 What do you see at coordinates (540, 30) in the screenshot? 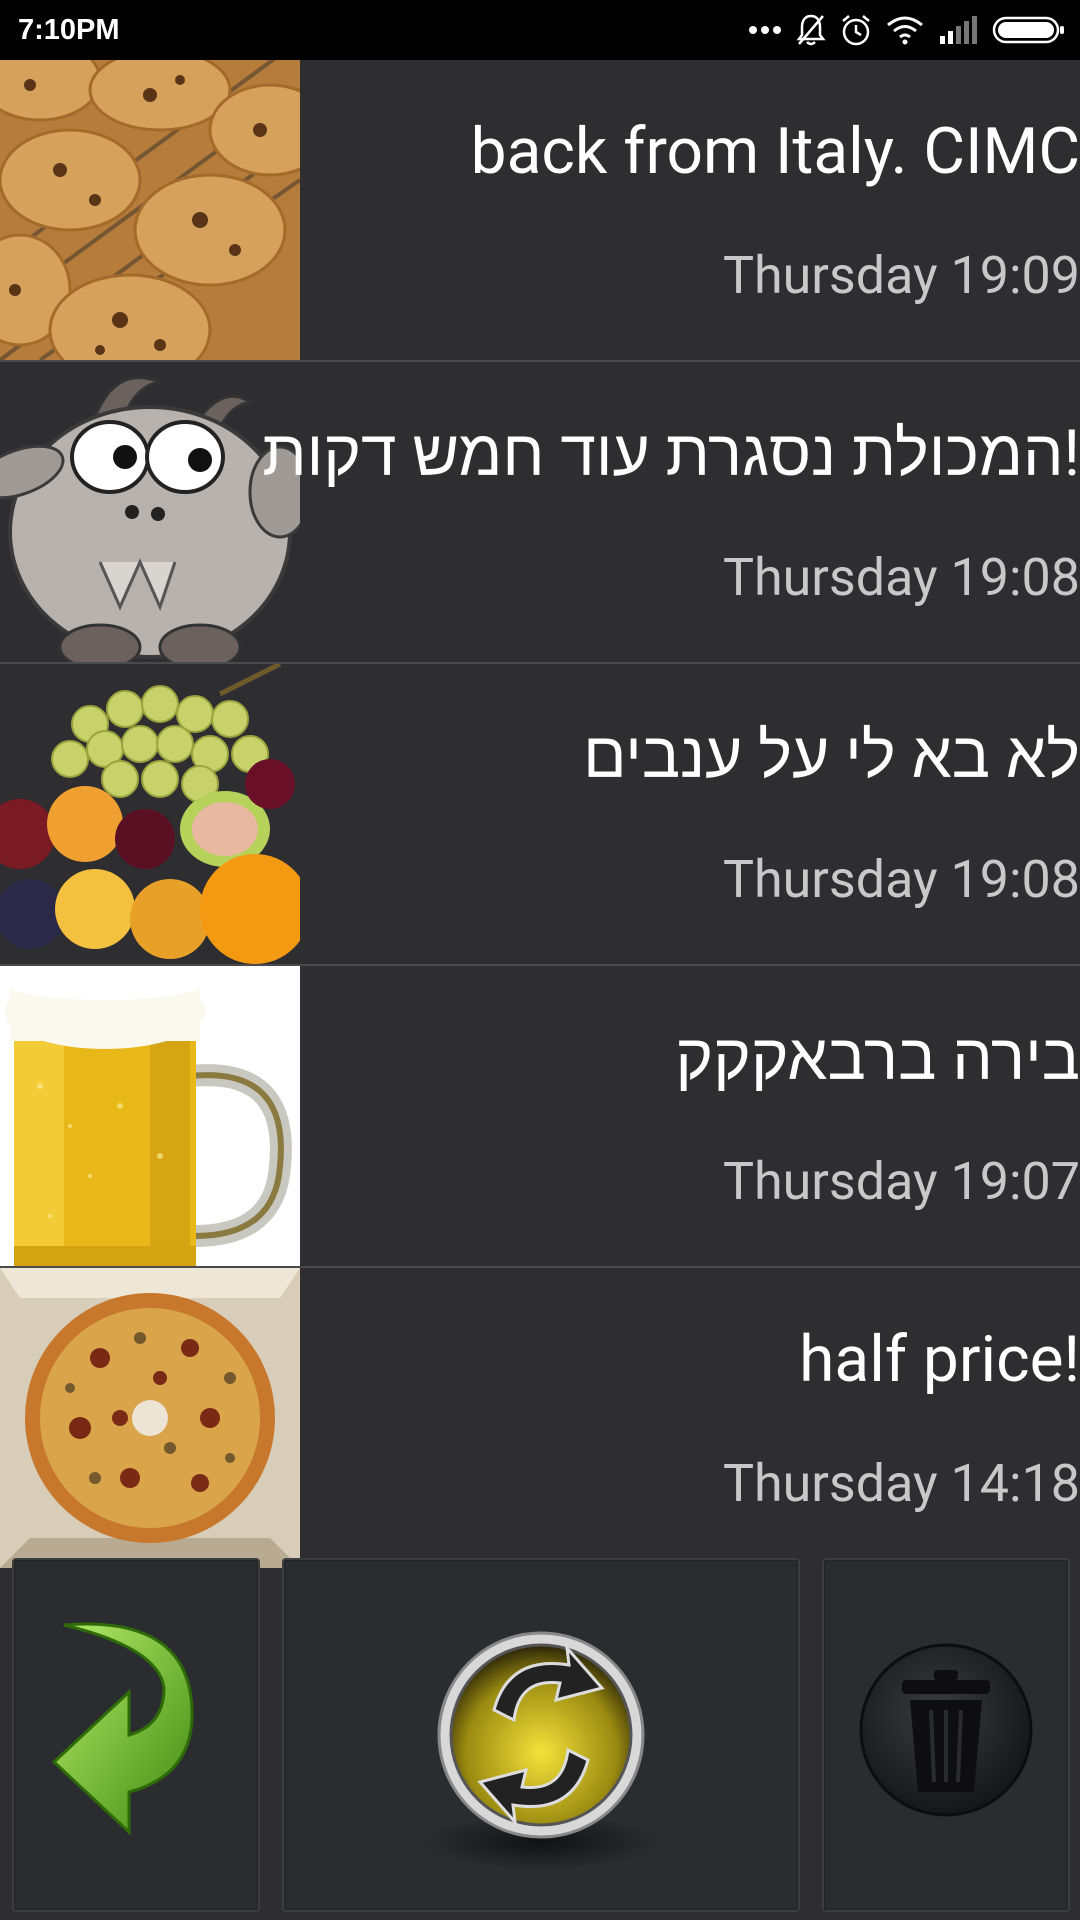
I see `status-bar: 7:10PM` at bounding box center [540, 30].